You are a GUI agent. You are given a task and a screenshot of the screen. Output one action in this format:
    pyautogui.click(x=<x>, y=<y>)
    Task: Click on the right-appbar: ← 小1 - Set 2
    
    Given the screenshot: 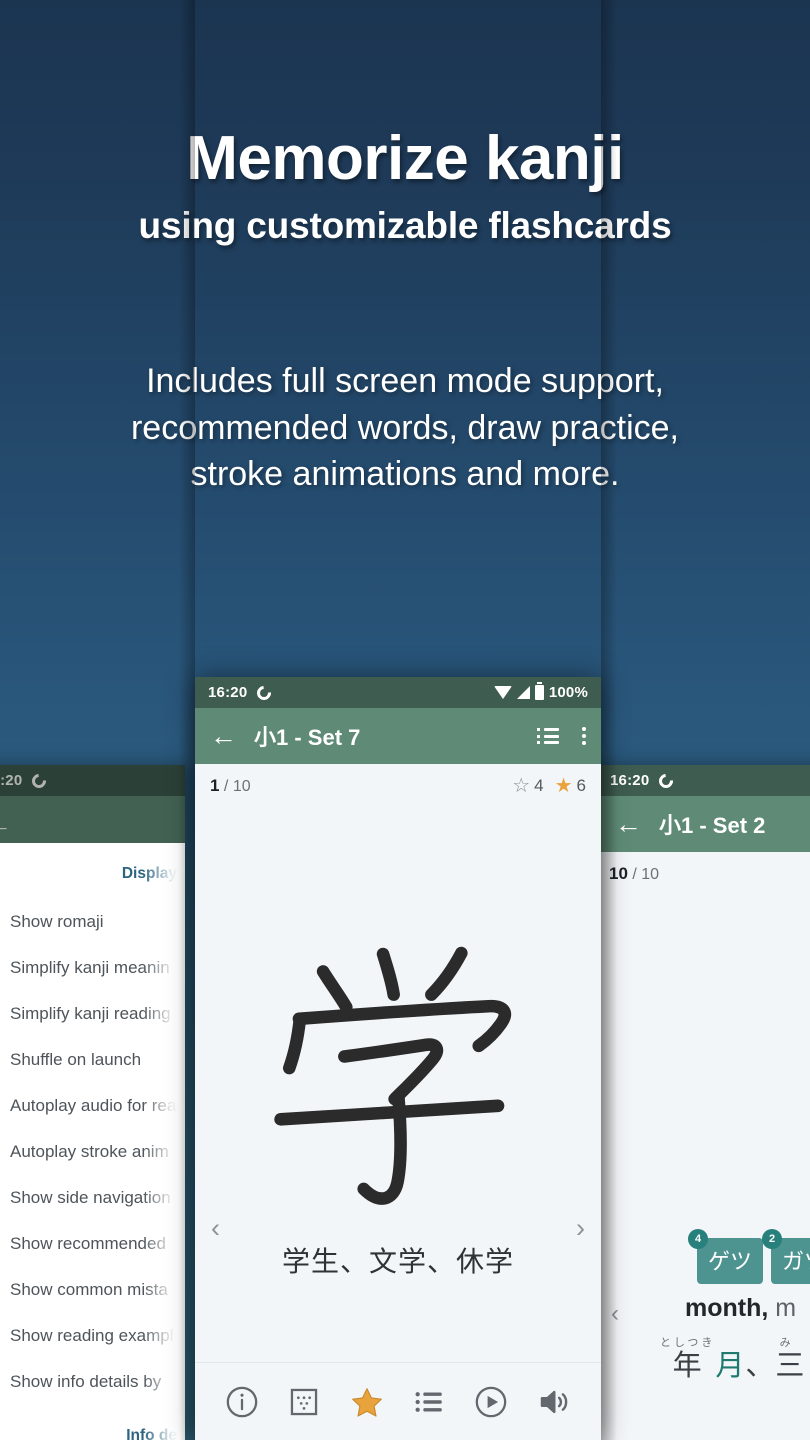 What is the action you would take?
    pyautogui.click(x=703, y=824)
    